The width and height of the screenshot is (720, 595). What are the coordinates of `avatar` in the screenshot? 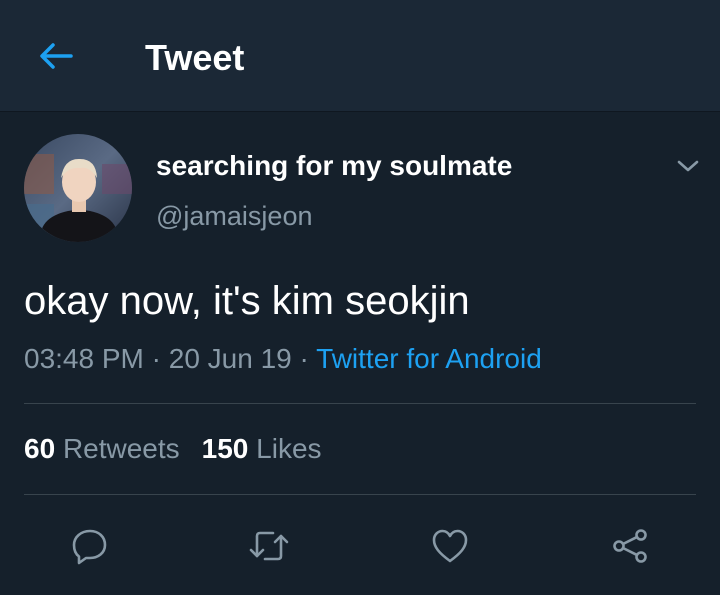 It's located at (78, 188).